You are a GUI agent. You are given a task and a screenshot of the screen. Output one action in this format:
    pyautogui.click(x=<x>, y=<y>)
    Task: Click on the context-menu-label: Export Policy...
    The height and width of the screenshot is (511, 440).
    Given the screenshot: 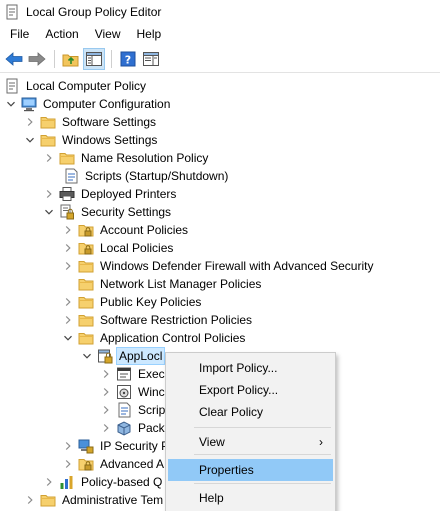 What is the action you would take?
    pyautogui.click(x=239, y=390)
    